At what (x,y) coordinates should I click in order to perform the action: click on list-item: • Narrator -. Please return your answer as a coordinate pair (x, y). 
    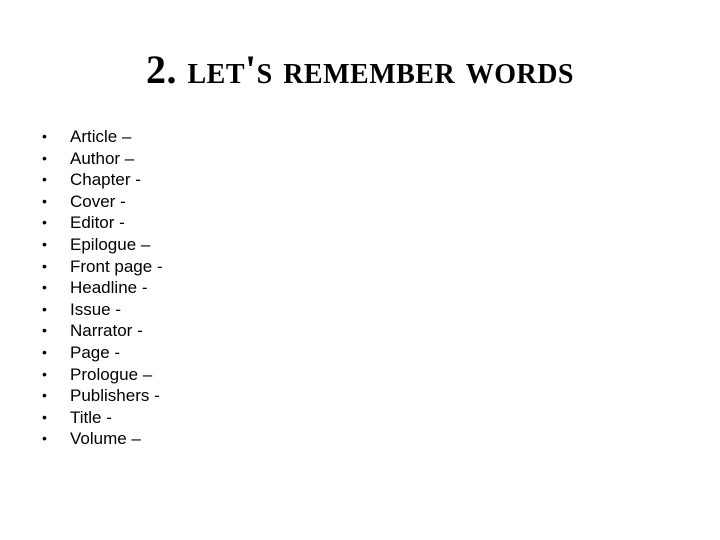
    Looking at the image, I should click on (101, 331).